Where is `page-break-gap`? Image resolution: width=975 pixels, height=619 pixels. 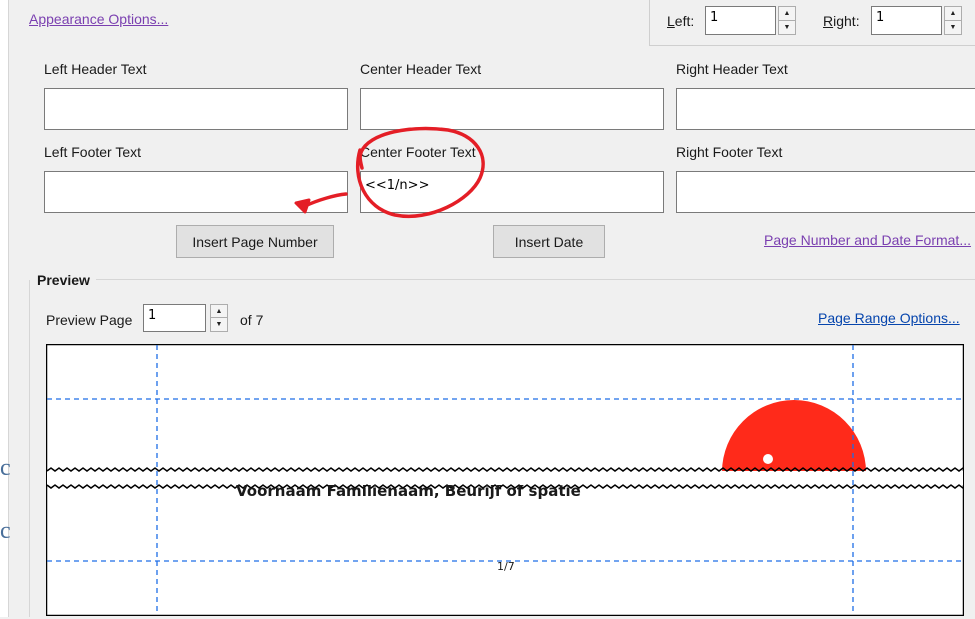 page-break-gap is located at coordinates (505, 478).